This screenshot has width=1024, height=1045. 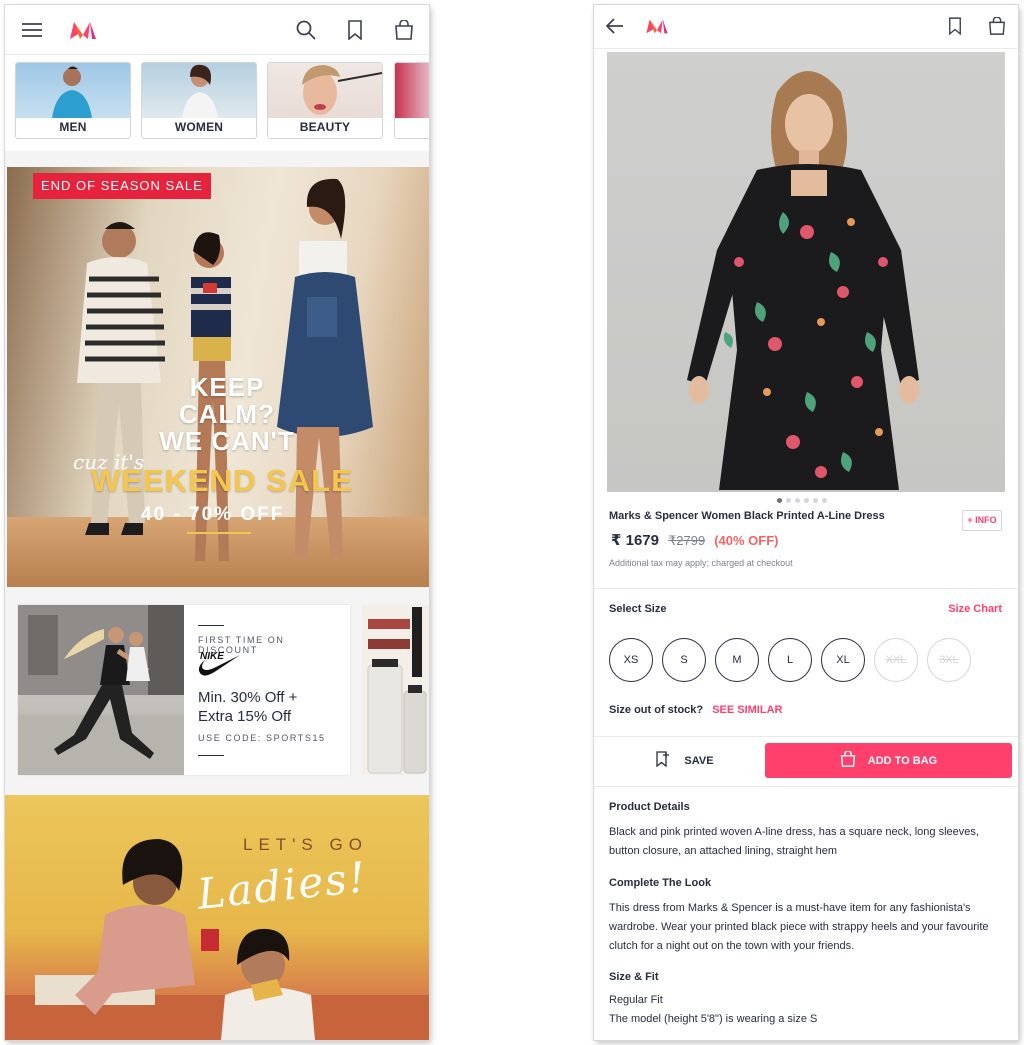 I want to click on size-option-xxl: XXL, so click(x=896, y=660).